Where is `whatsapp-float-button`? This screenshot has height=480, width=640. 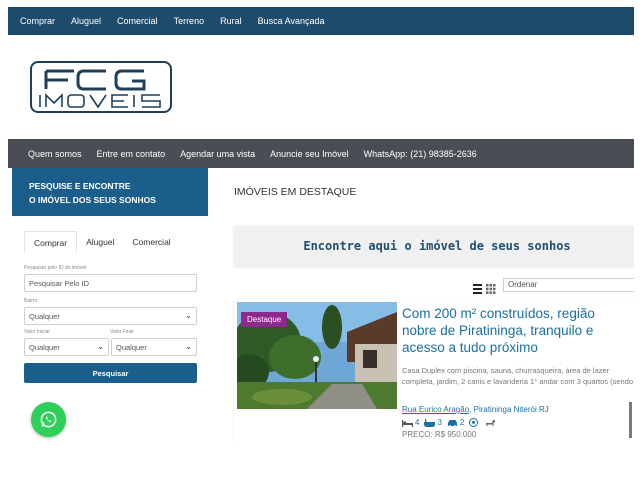
whatsapp-float-button is located at coordinates (48, 419).